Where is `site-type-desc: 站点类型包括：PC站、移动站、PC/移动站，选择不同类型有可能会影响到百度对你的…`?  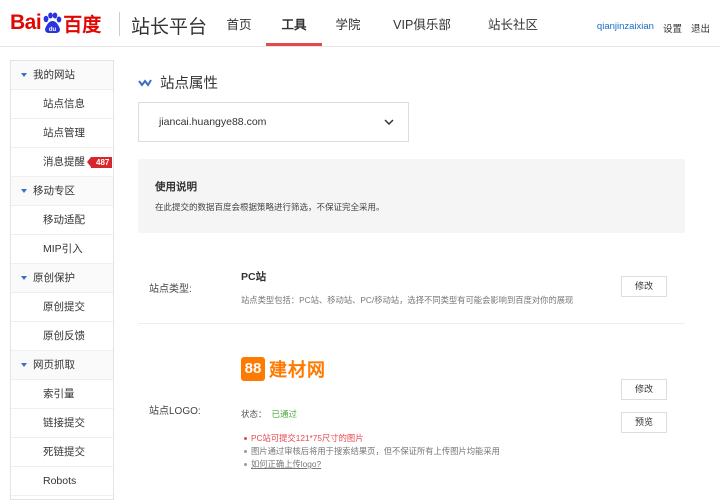 site-type-desc: 站点类型包括：PC站、移动站、PC/移动站，选择不同类型有可能会影响到百度对你的… is located at coordinates (407, 300).